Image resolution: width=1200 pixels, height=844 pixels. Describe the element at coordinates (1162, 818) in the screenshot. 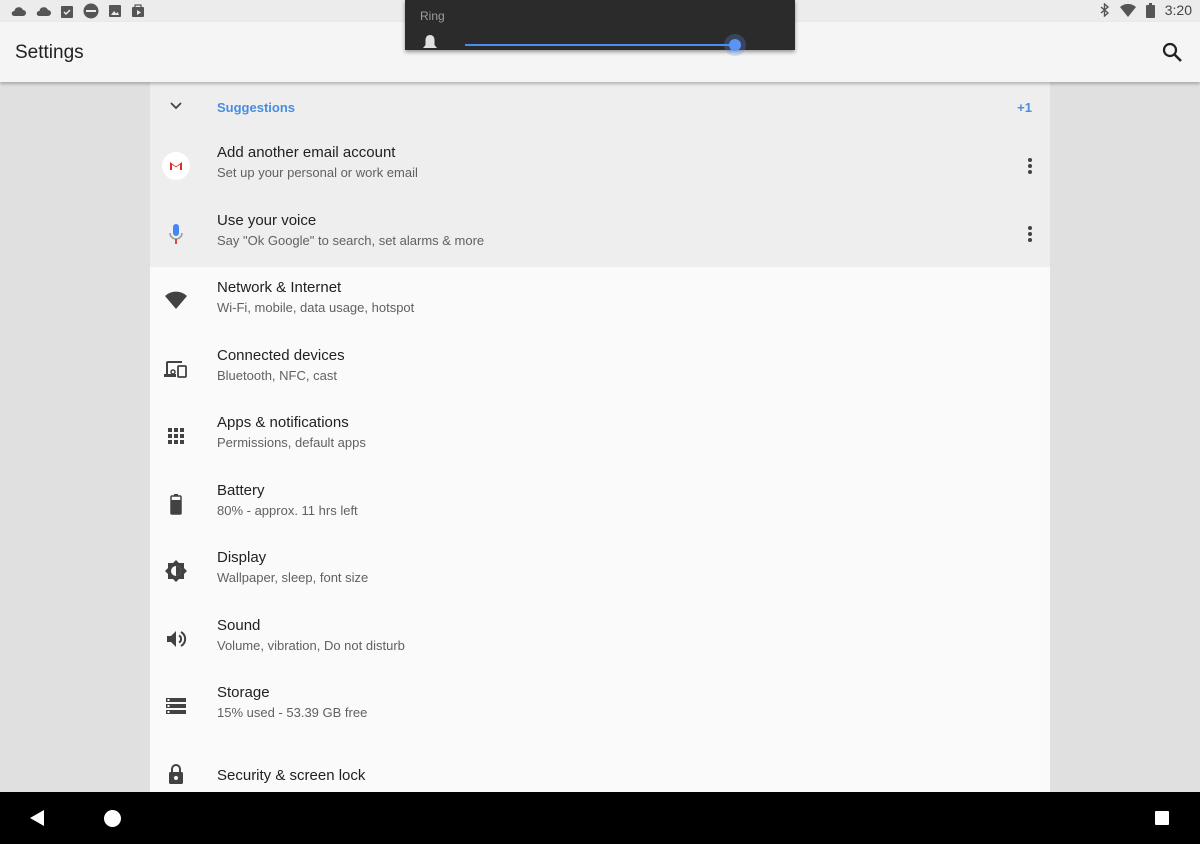

I see `recents-icon` at that location.